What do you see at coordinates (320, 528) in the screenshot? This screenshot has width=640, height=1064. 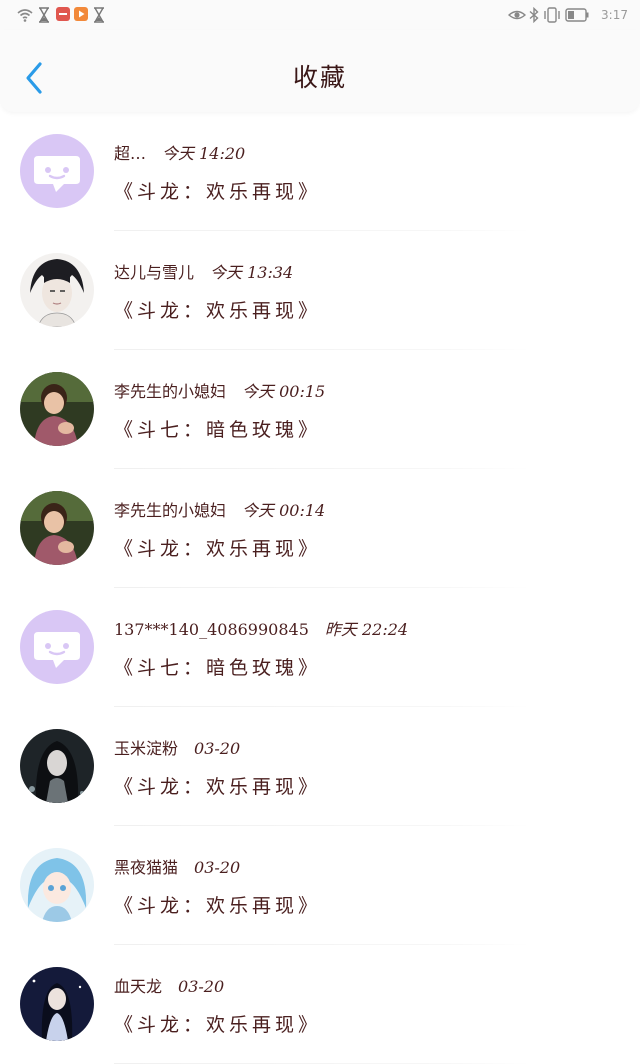 I see `list-item: 李先生的小媳妇 今天 00:14 《斗龙：欢乐再现》` at bounding box center [320, 528].